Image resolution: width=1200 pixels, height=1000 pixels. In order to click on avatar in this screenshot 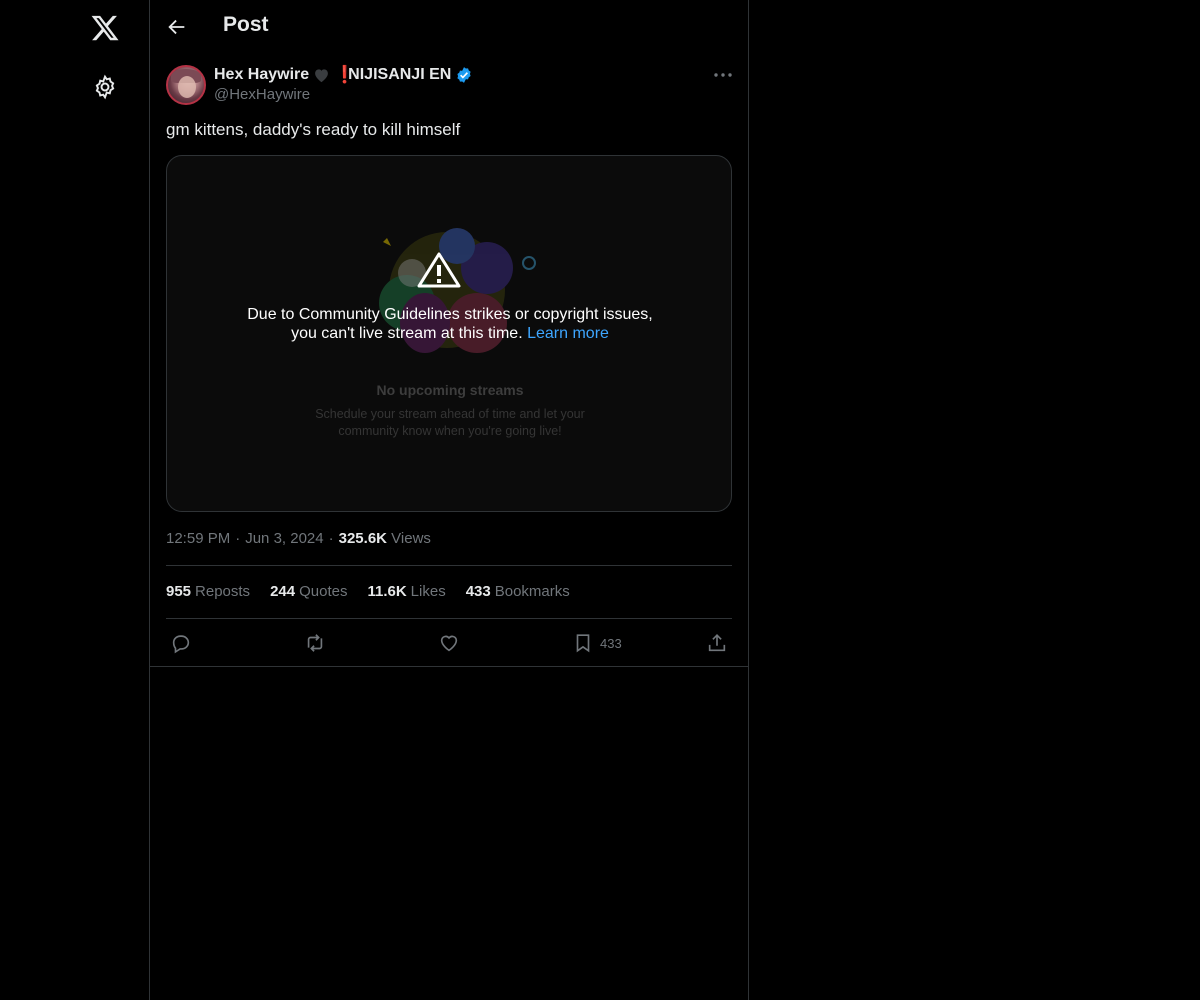, I will do `click(186, 85)`.